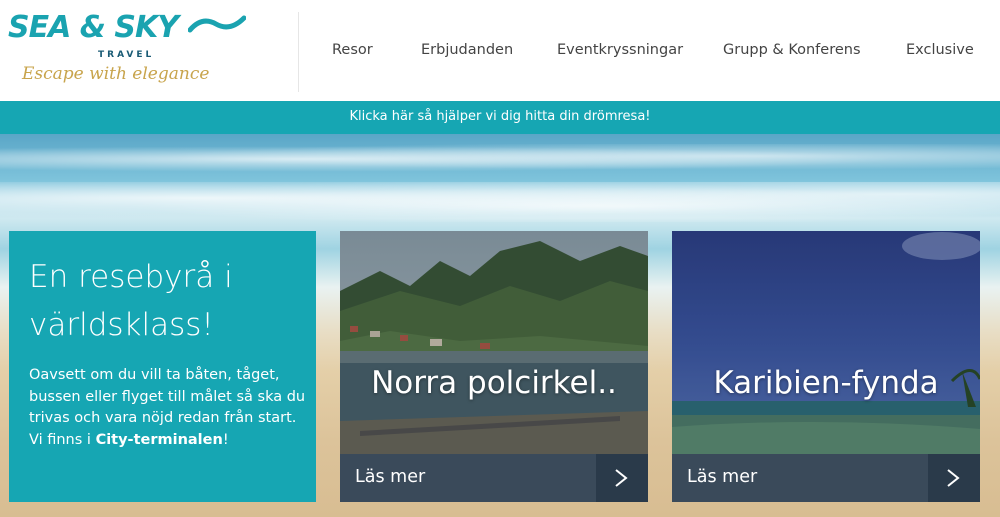 The image size is (1000, 517). I want to click on nav-item-resor: Resor, so click(352, 50).